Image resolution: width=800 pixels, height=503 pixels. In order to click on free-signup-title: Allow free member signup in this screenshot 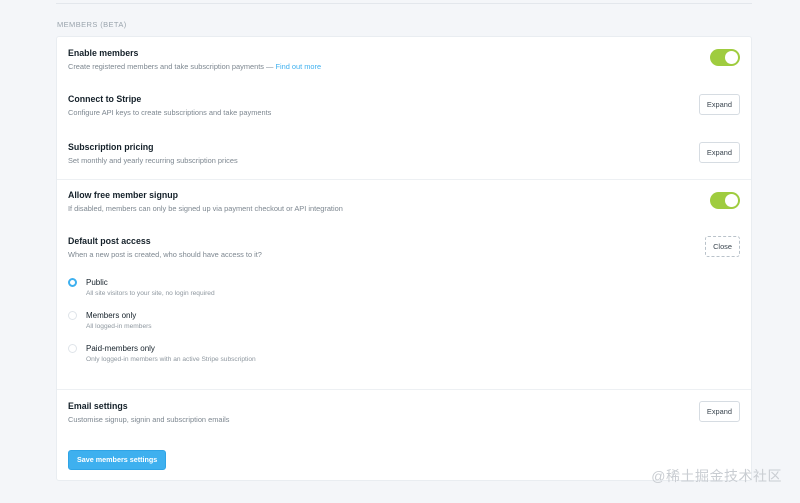, I will do `click(123, 195)`.